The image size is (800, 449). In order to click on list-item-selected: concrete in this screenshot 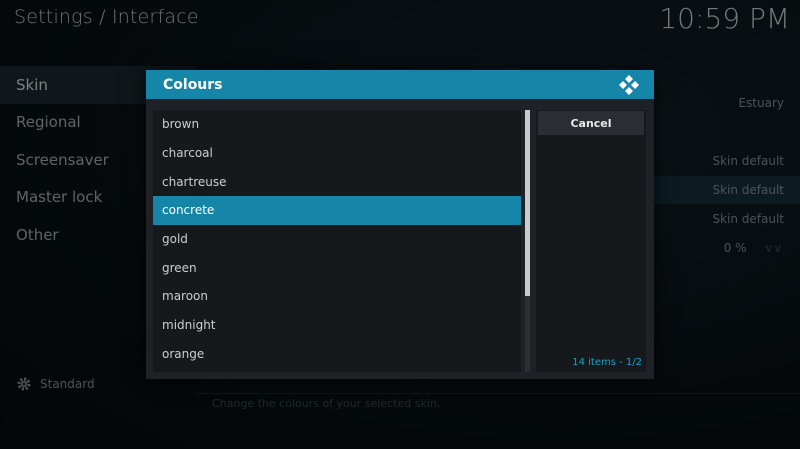, I will do `click(337, 210)`.